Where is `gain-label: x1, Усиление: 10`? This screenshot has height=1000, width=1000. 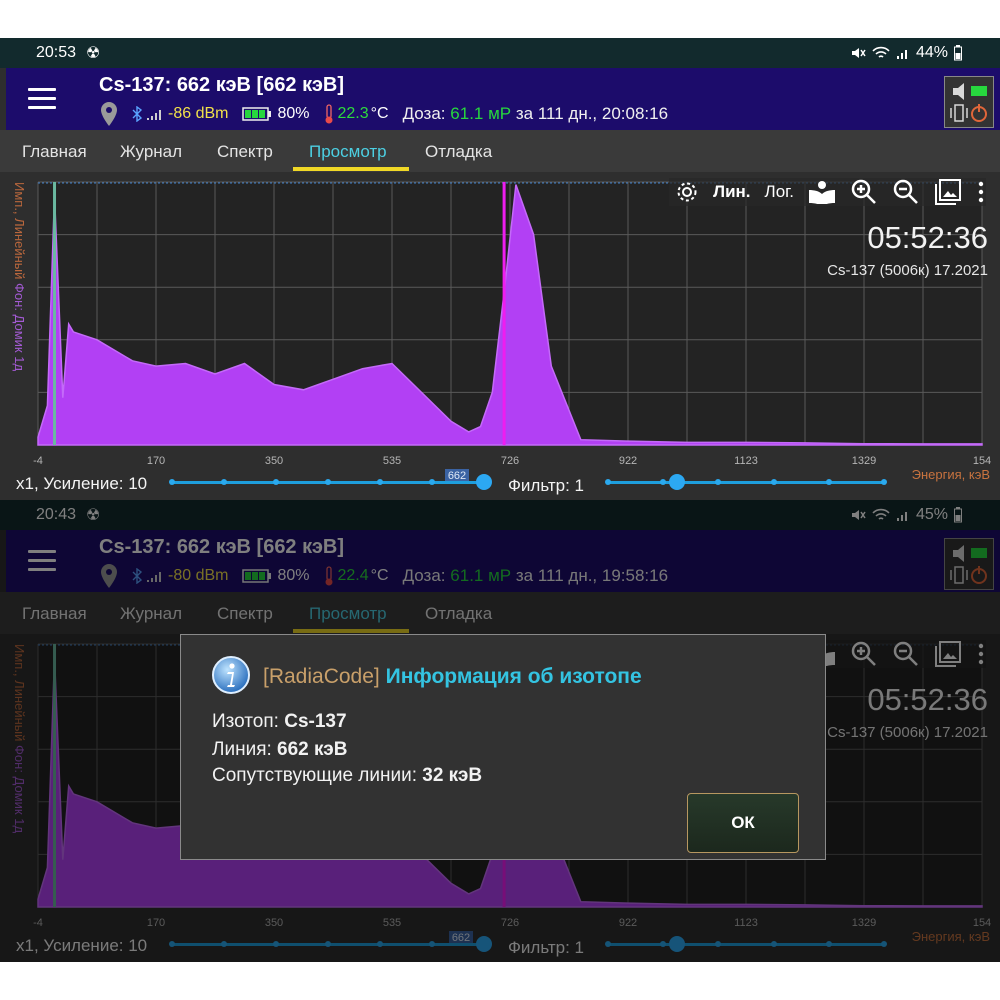
gain-label: x1, Усиление: 10 is located at coordinates (82, 483).